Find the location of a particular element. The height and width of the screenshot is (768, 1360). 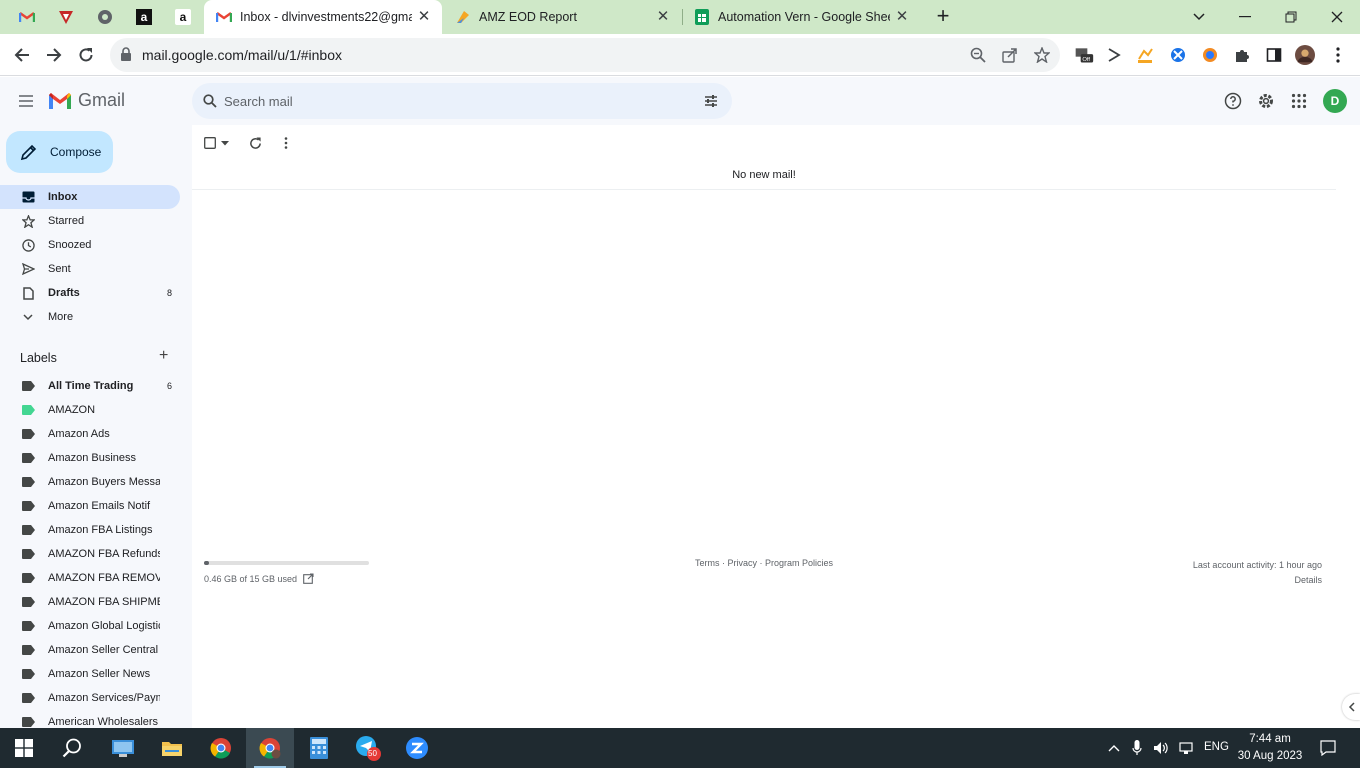

taskbar-search-button is located at coordinates (72, 748).